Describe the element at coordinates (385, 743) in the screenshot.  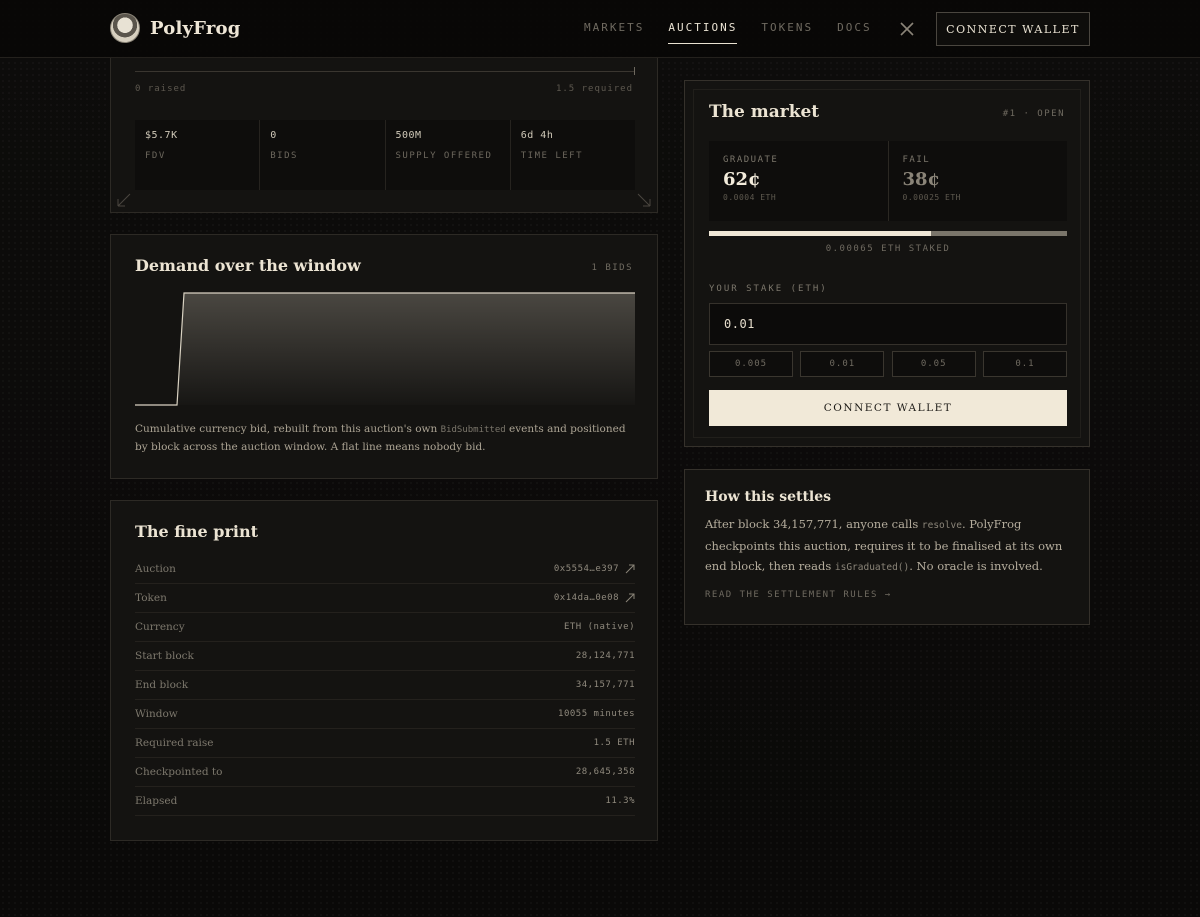
I see `table-row: Required raise 1.5 ETH` at that location.